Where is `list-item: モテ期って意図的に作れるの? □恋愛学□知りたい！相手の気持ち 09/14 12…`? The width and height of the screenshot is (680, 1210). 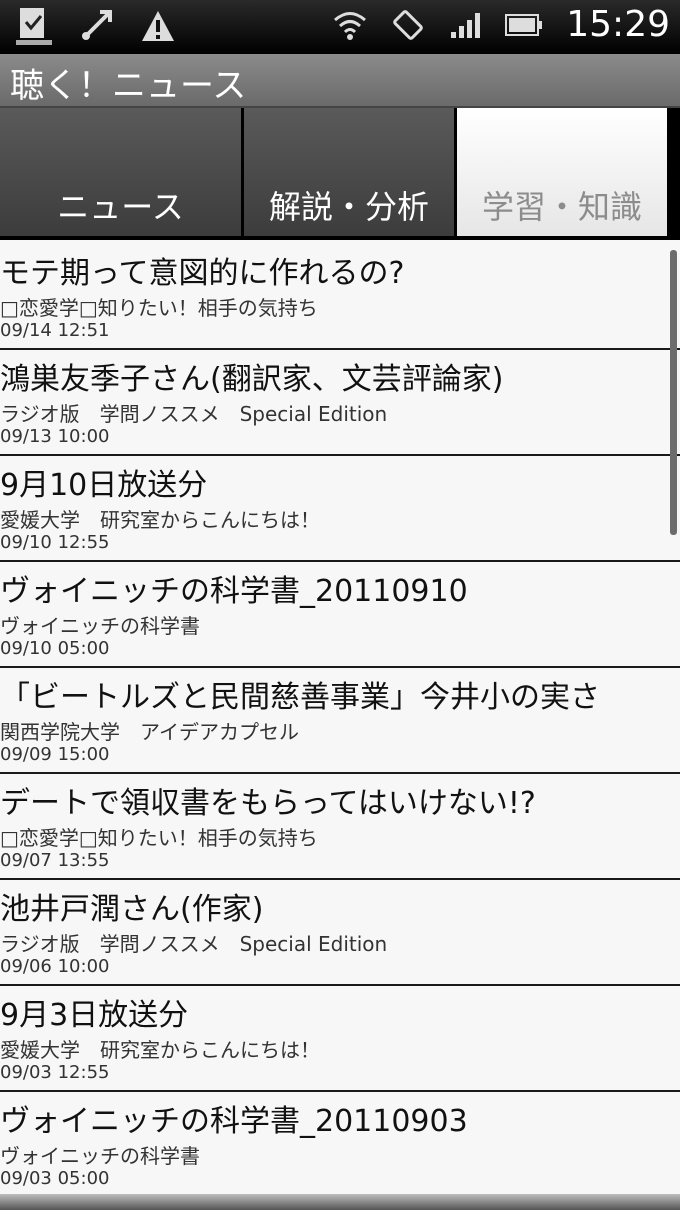
list-item: モテ期って意図的に作れるの? □恋愛学□知りたい！相手の気持ち 09/14 12… is located at coordinates (340, 297).